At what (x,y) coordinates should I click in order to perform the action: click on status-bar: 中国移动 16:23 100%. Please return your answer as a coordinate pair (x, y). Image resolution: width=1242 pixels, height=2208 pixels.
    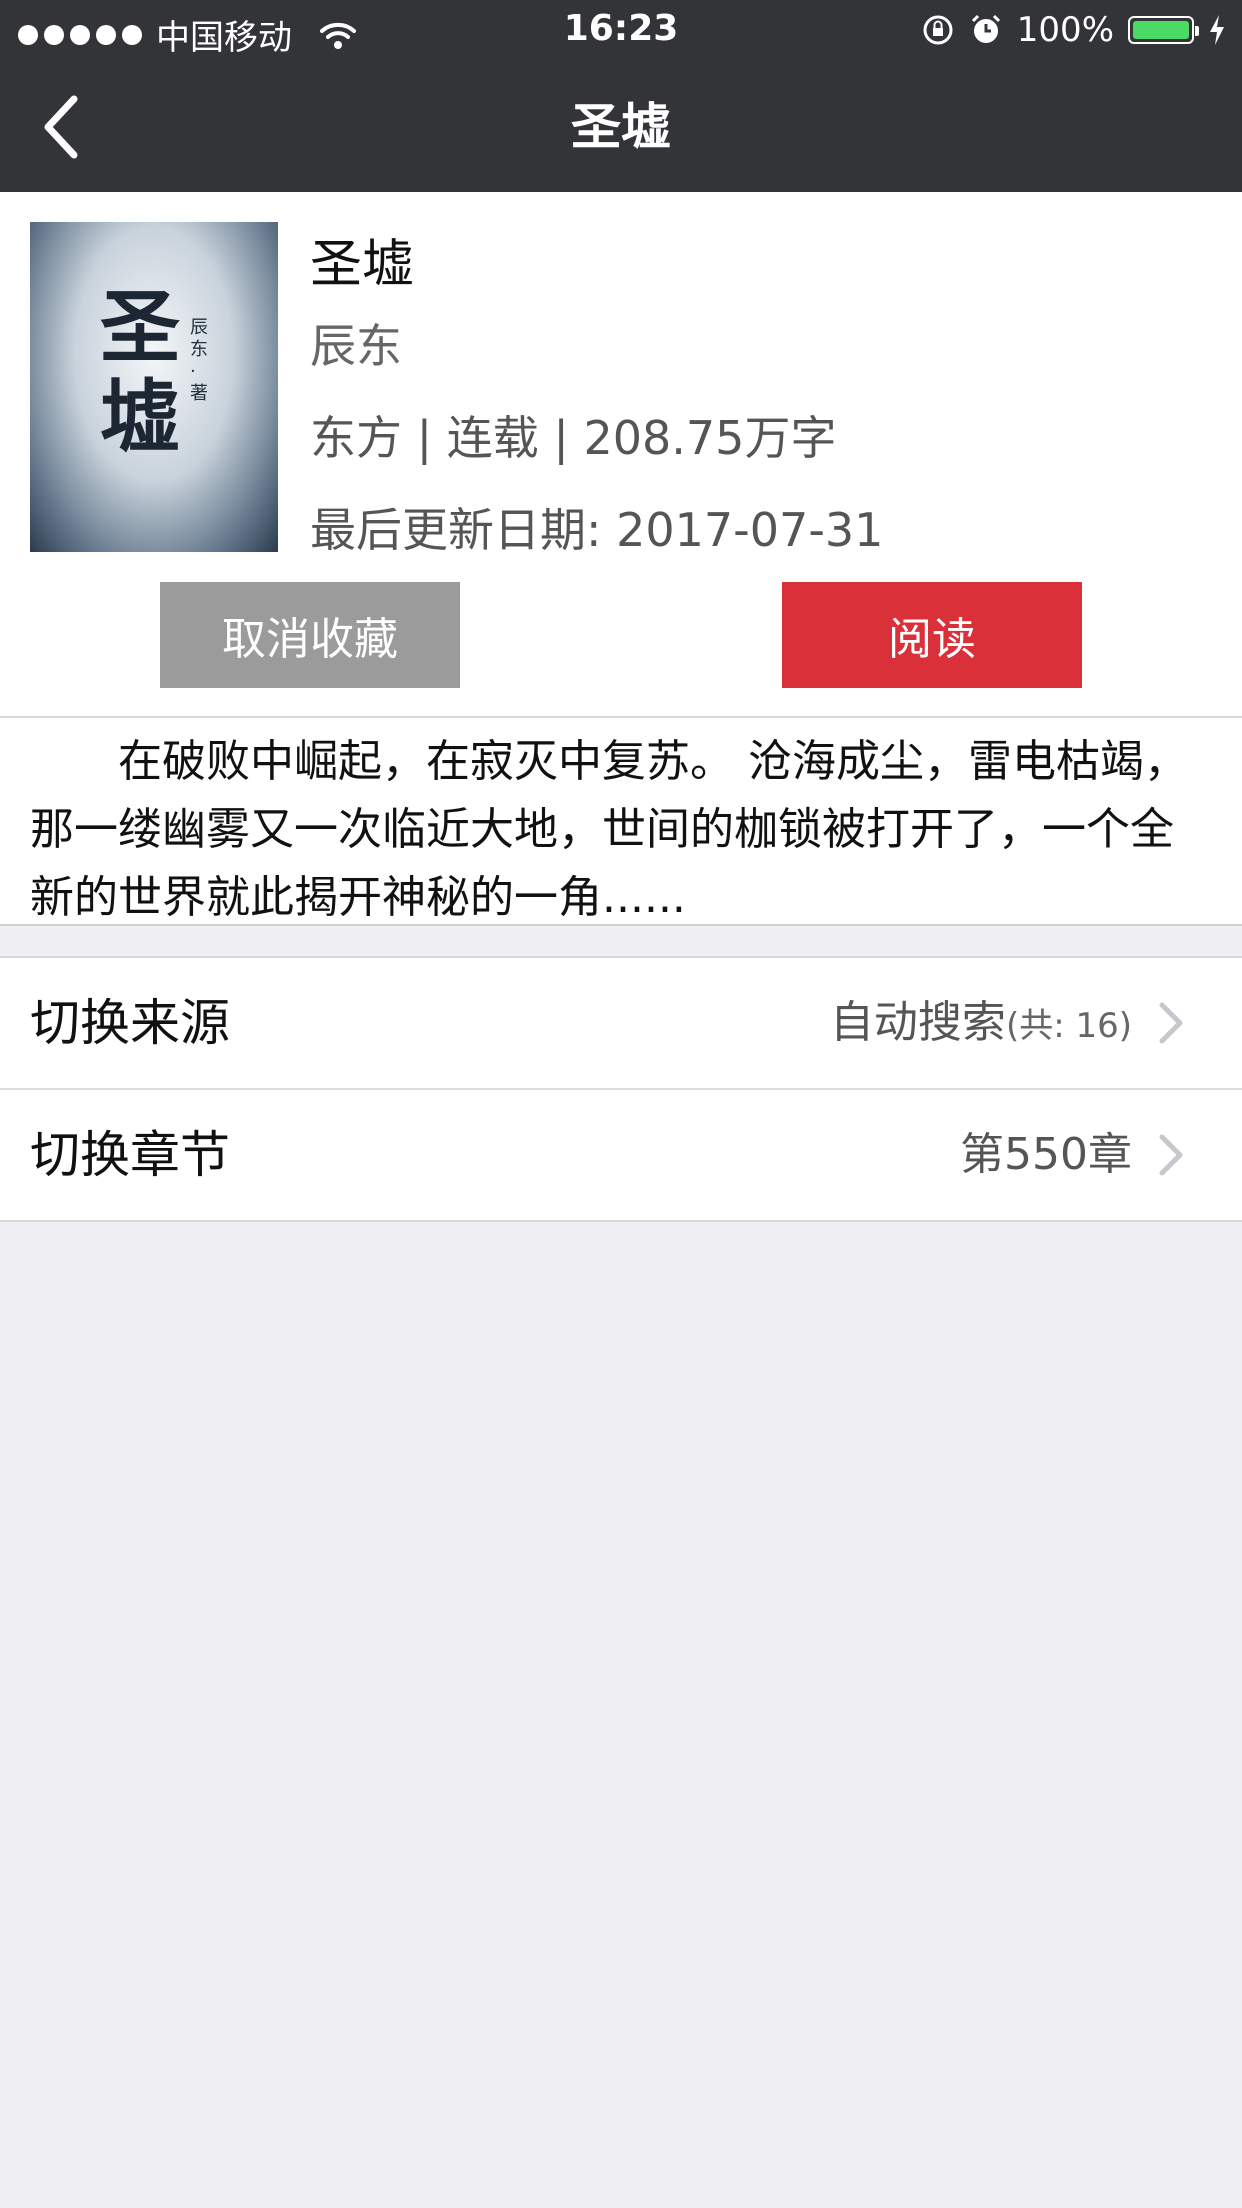
    Looking at the image, I should click on (621, 31).